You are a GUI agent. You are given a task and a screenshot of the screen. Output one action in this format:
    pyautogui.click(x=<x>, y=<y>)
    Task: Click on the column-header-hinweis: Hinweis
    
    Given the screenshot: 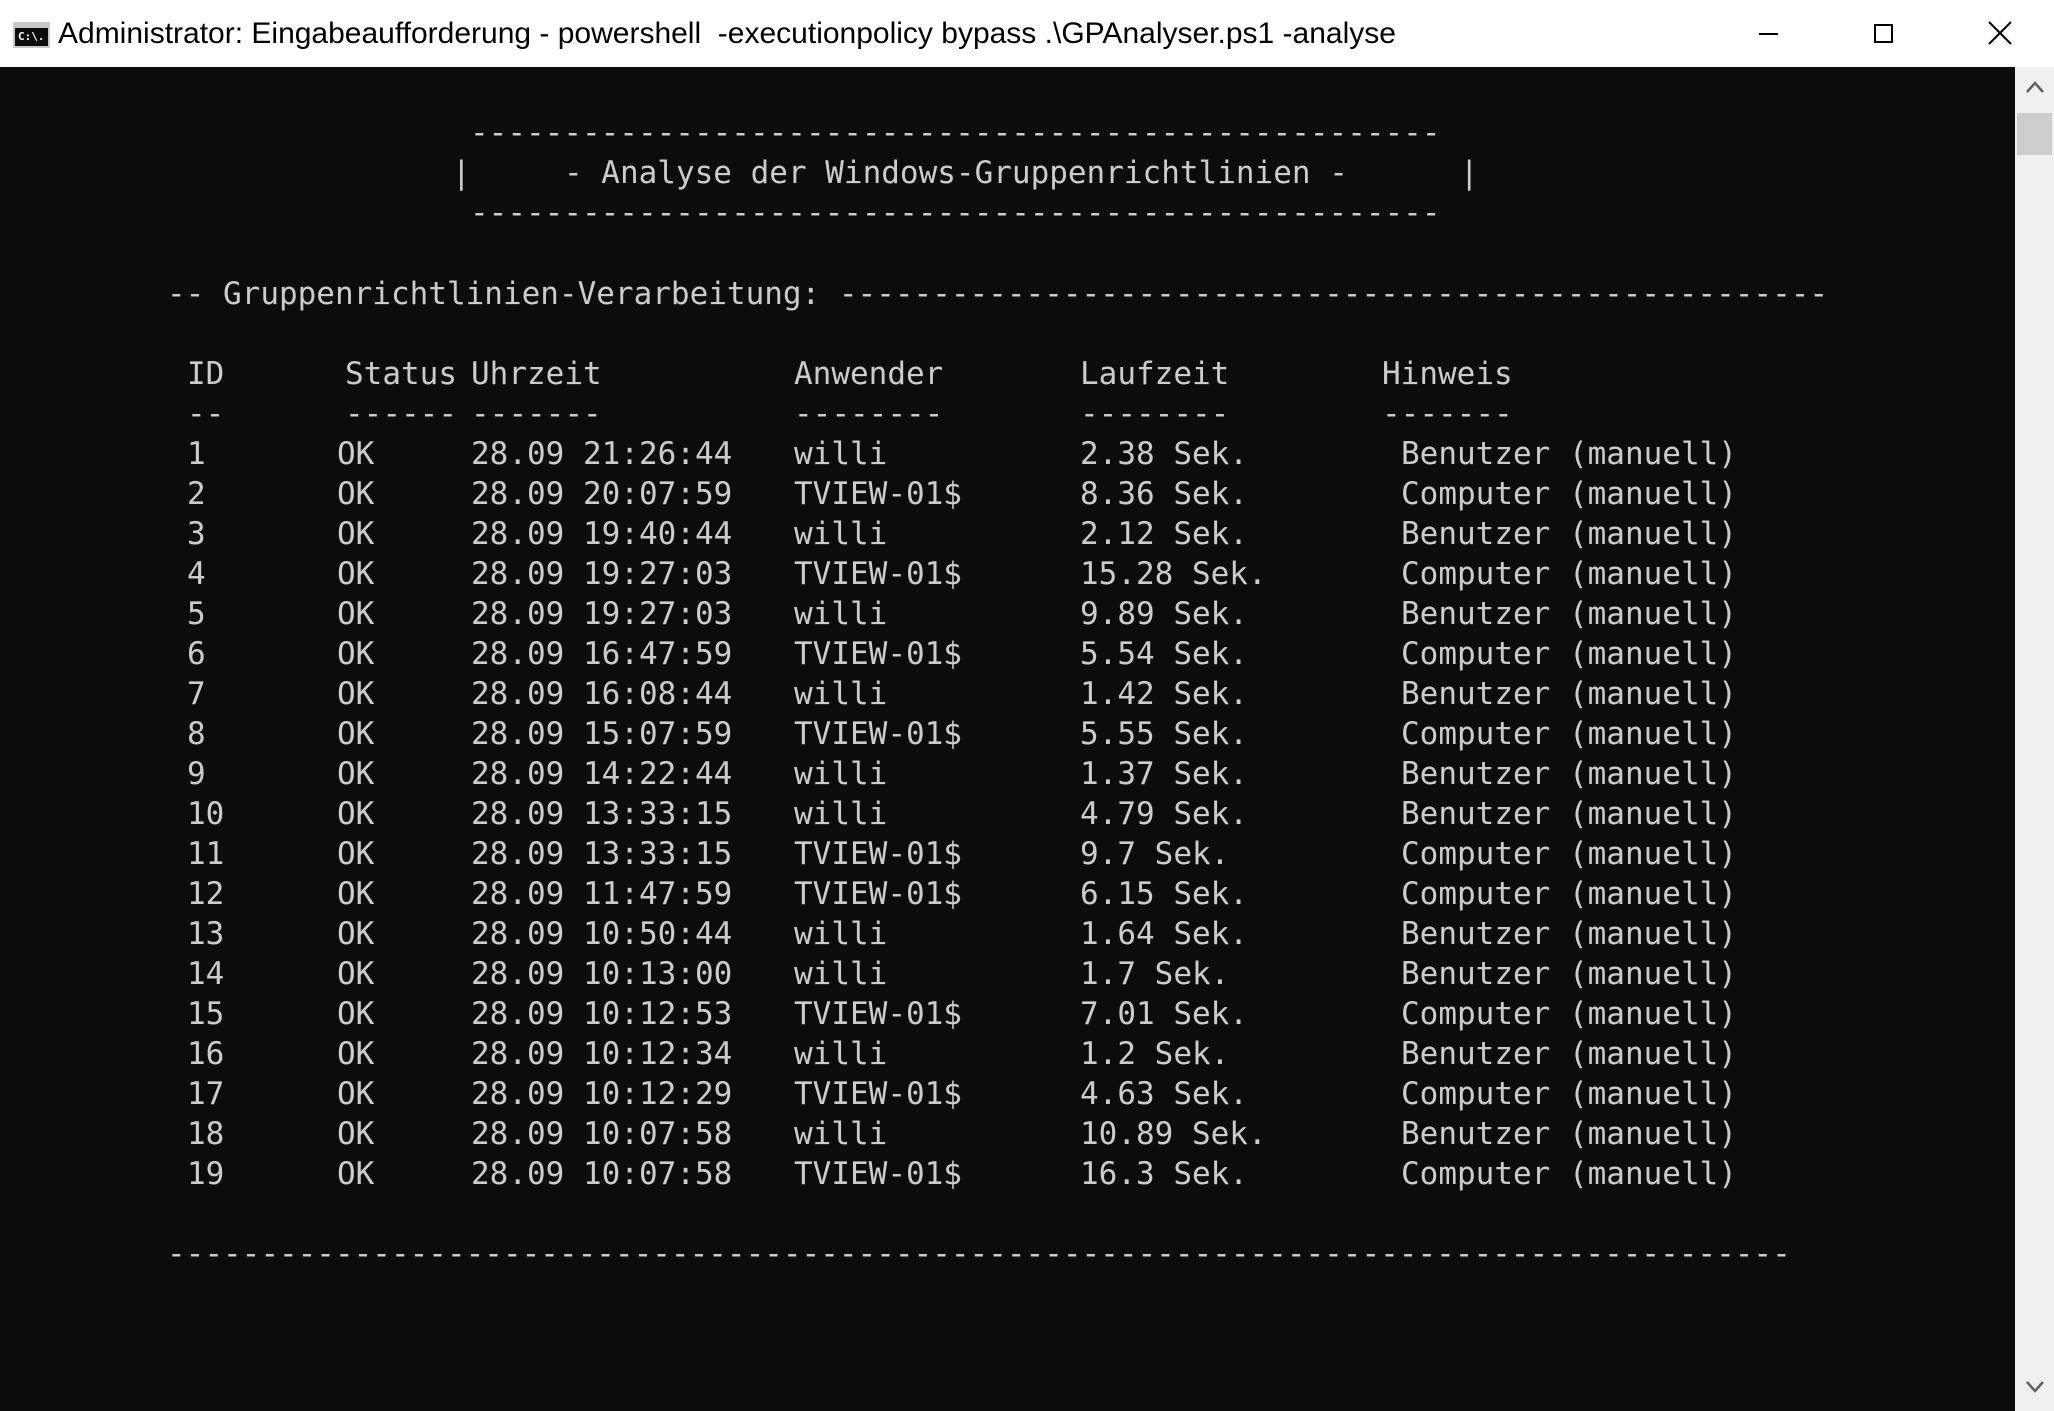 What is the action you would take?
    pyautogui.click(x=1447, y=374)
    